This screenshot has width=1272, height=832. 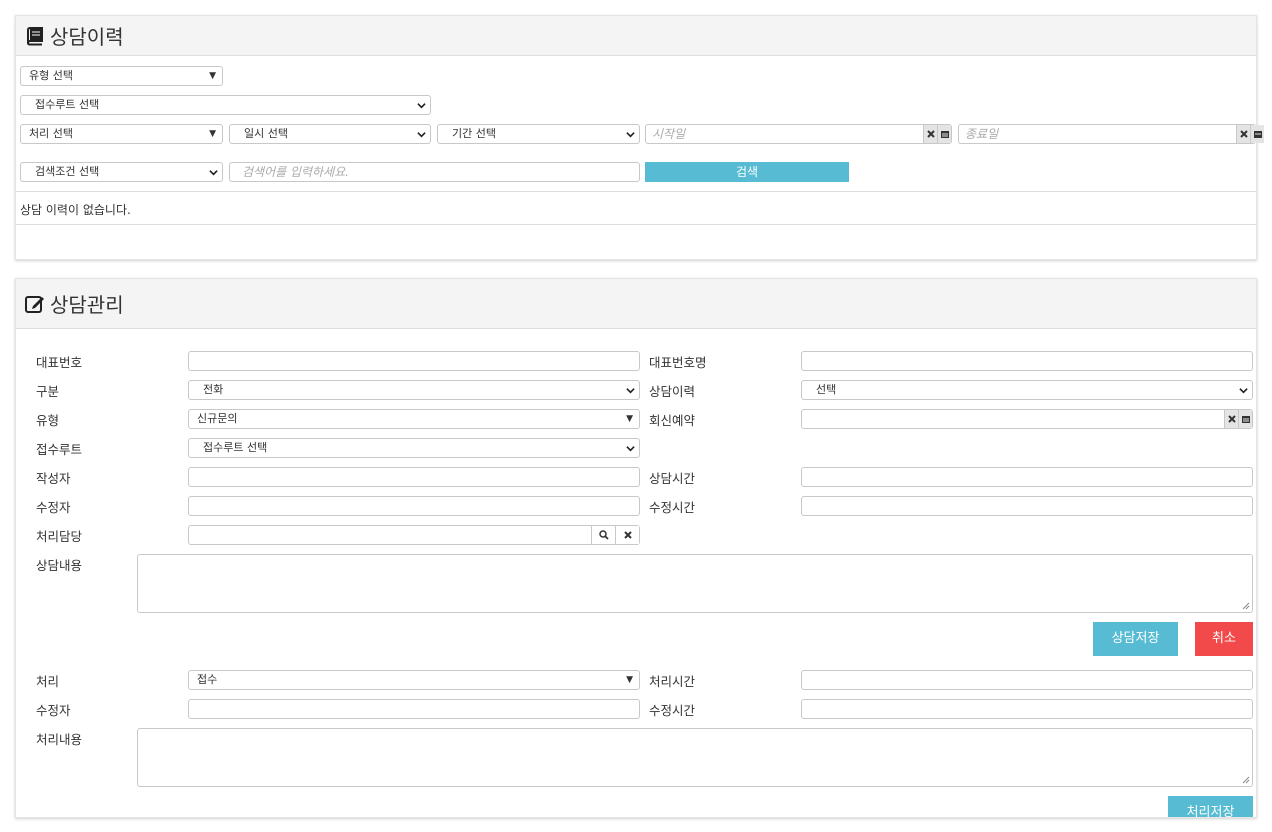 What do you see at coordinates (59, 565) in the screenshot?
I see `content-label: 상담내용` at bounding box center [59, 565].